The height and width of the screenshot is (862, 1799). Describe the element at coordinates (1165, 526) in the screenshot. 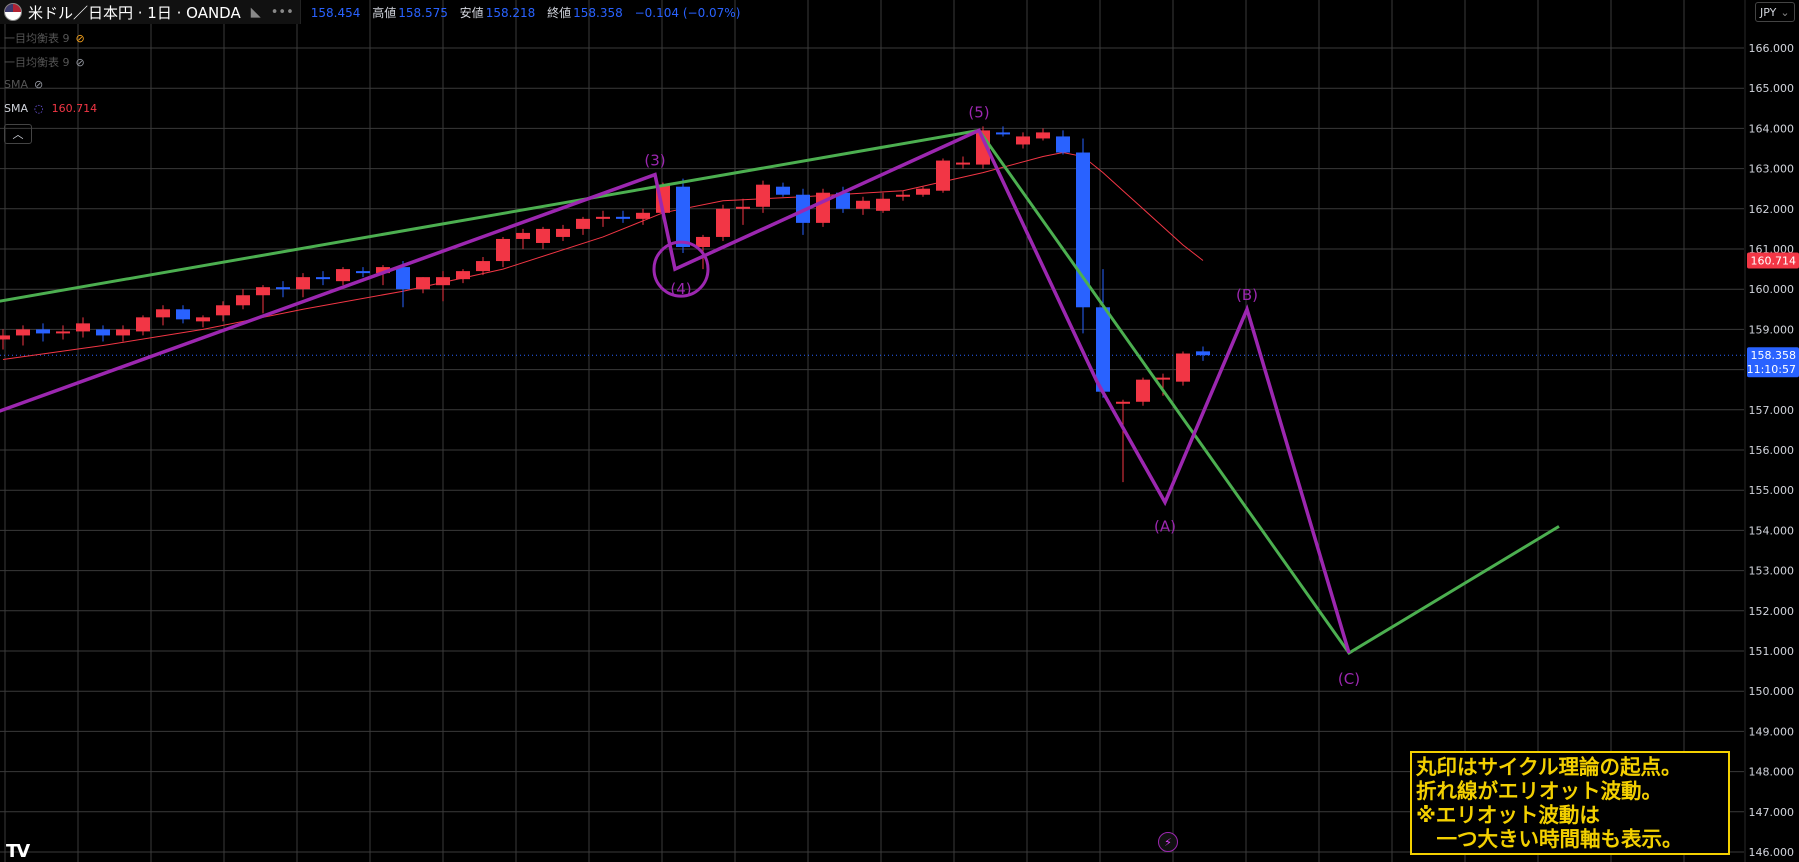

I see `wave-label: (A)` at that location.